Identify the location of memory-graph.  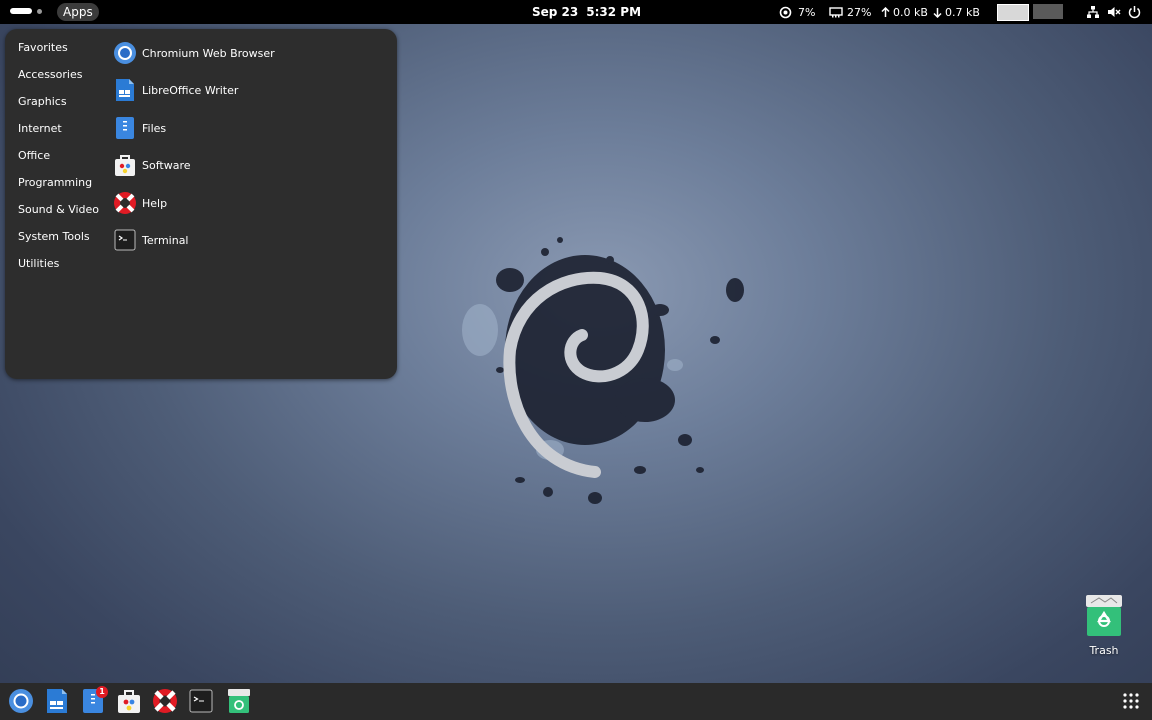
(1048, 11).